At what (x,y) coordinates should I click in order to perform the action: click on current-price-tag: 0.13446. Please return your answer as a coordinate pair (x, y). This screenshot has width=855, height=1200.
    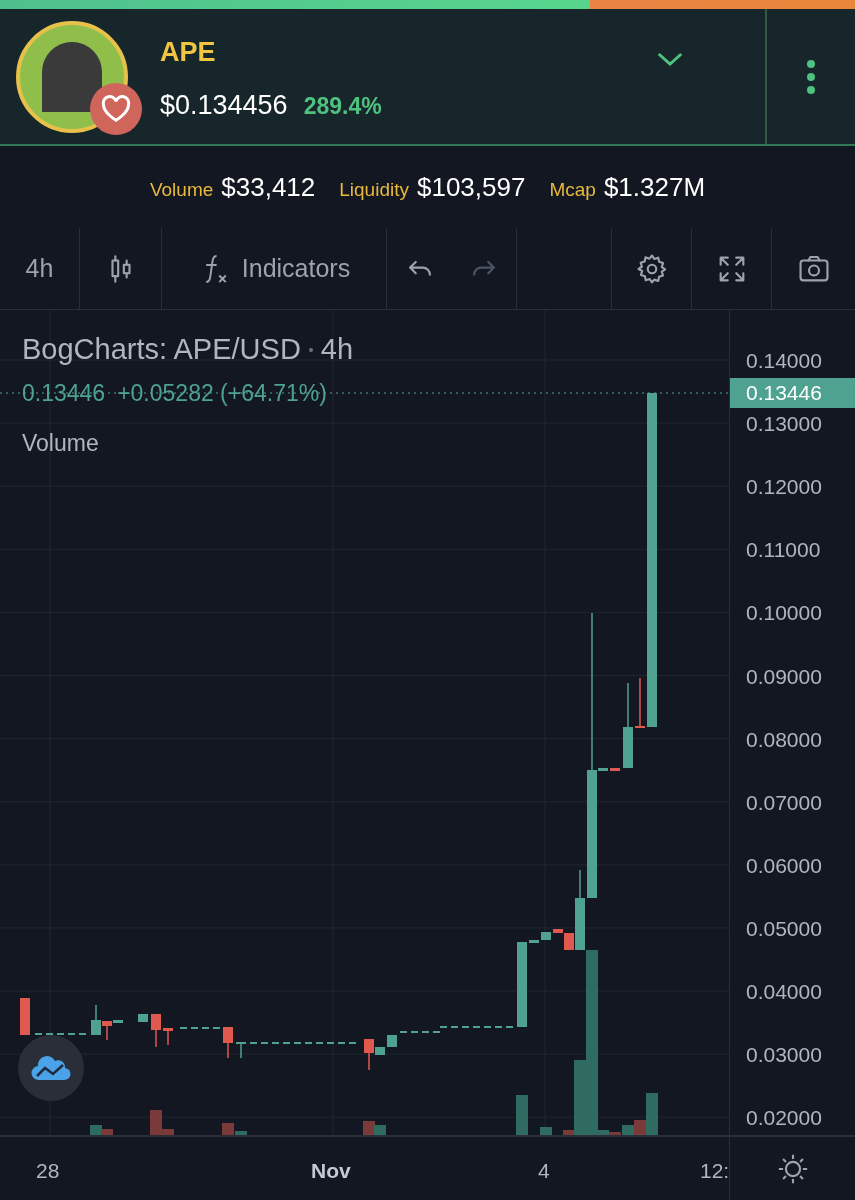
    Looking at the image, I should click on (792, 393).